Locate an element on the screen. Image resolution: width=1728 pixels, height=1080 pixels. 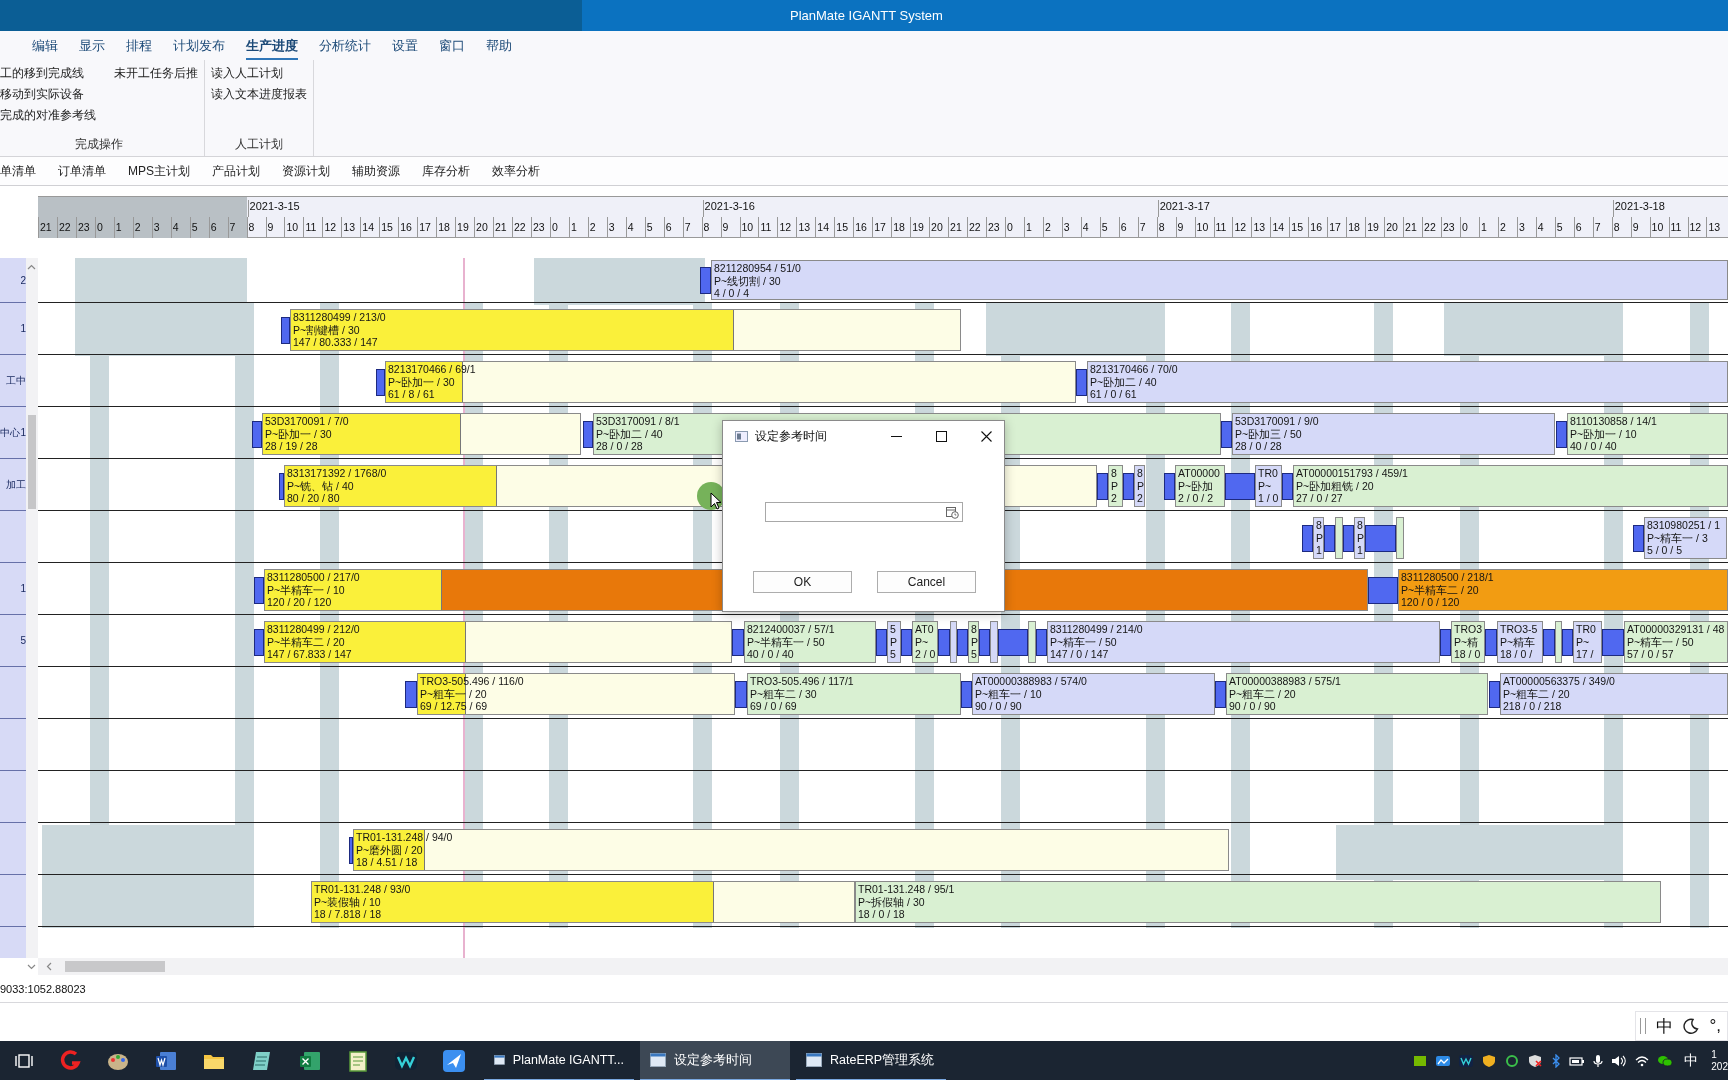
task-label: 2 is located at coordinates (1140, 498).